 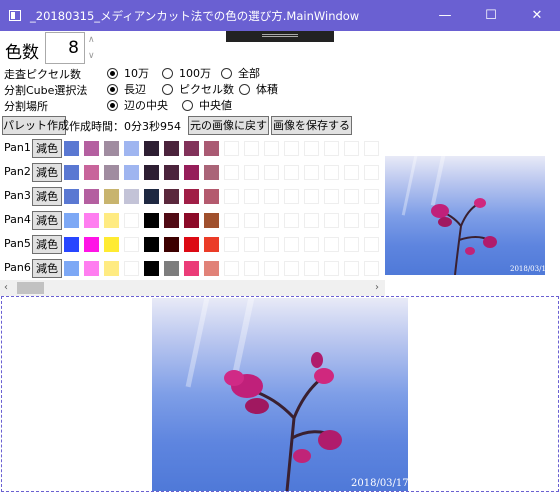 What do you see at coordinates (91, 56) in the screenshot?
I see `spin-down-icon: ∨` at bounding box center [91, 56].